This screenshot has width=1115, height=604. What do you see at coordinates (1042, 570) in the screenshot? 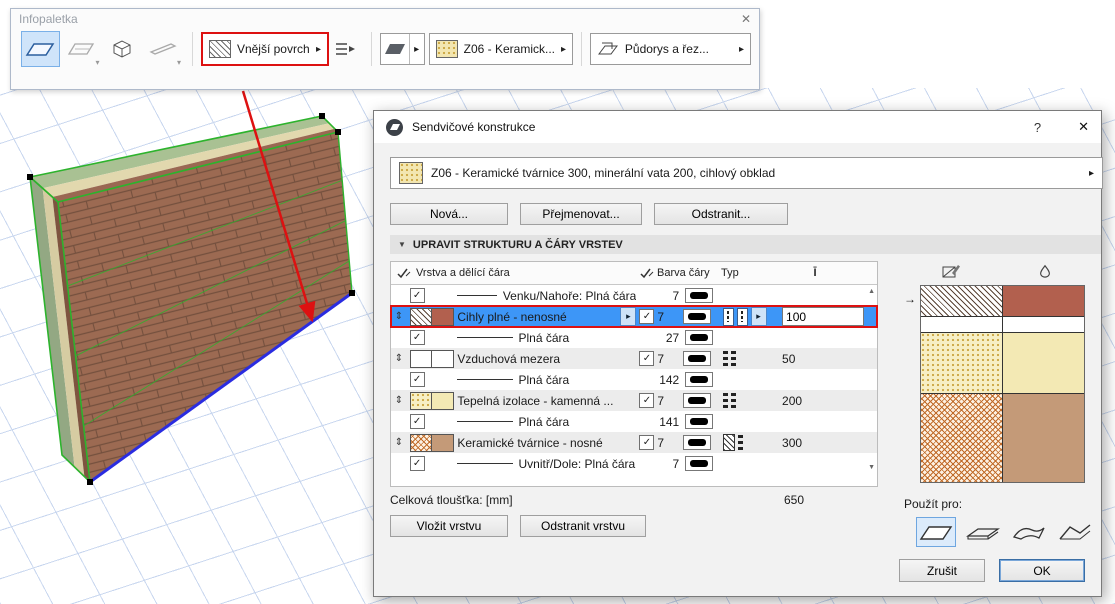
I see `ok-button: OK` at bounding box center [1042, 570].